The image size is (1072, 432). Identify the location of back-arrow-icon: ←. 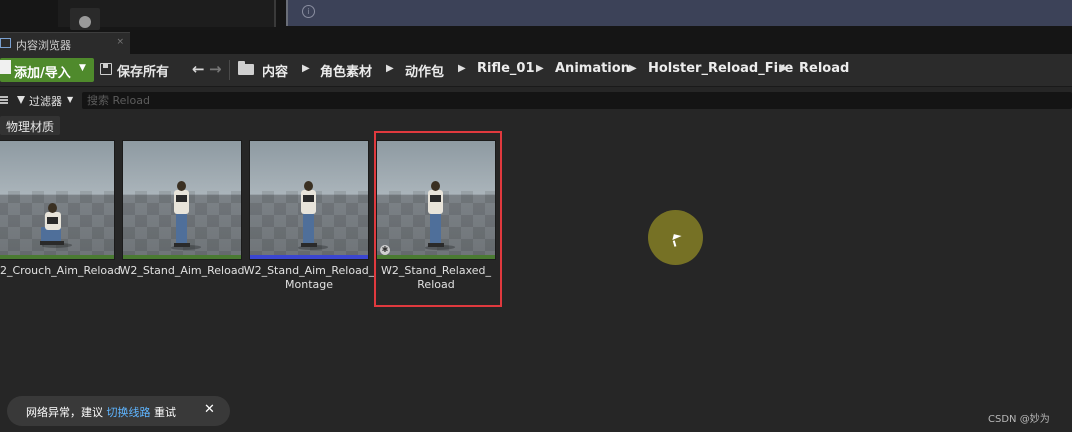
(198, 69).